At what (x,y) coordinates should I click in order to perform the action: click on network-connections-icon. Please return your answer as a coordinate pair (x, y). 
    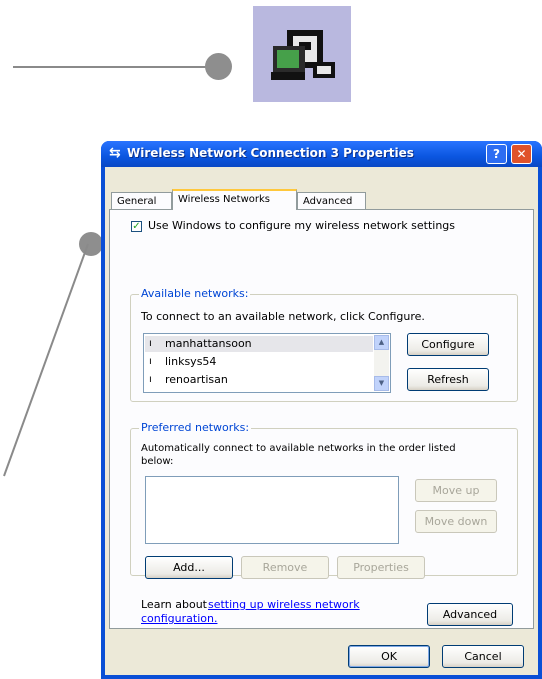
    Looking at the image, I should click on (302, 54).